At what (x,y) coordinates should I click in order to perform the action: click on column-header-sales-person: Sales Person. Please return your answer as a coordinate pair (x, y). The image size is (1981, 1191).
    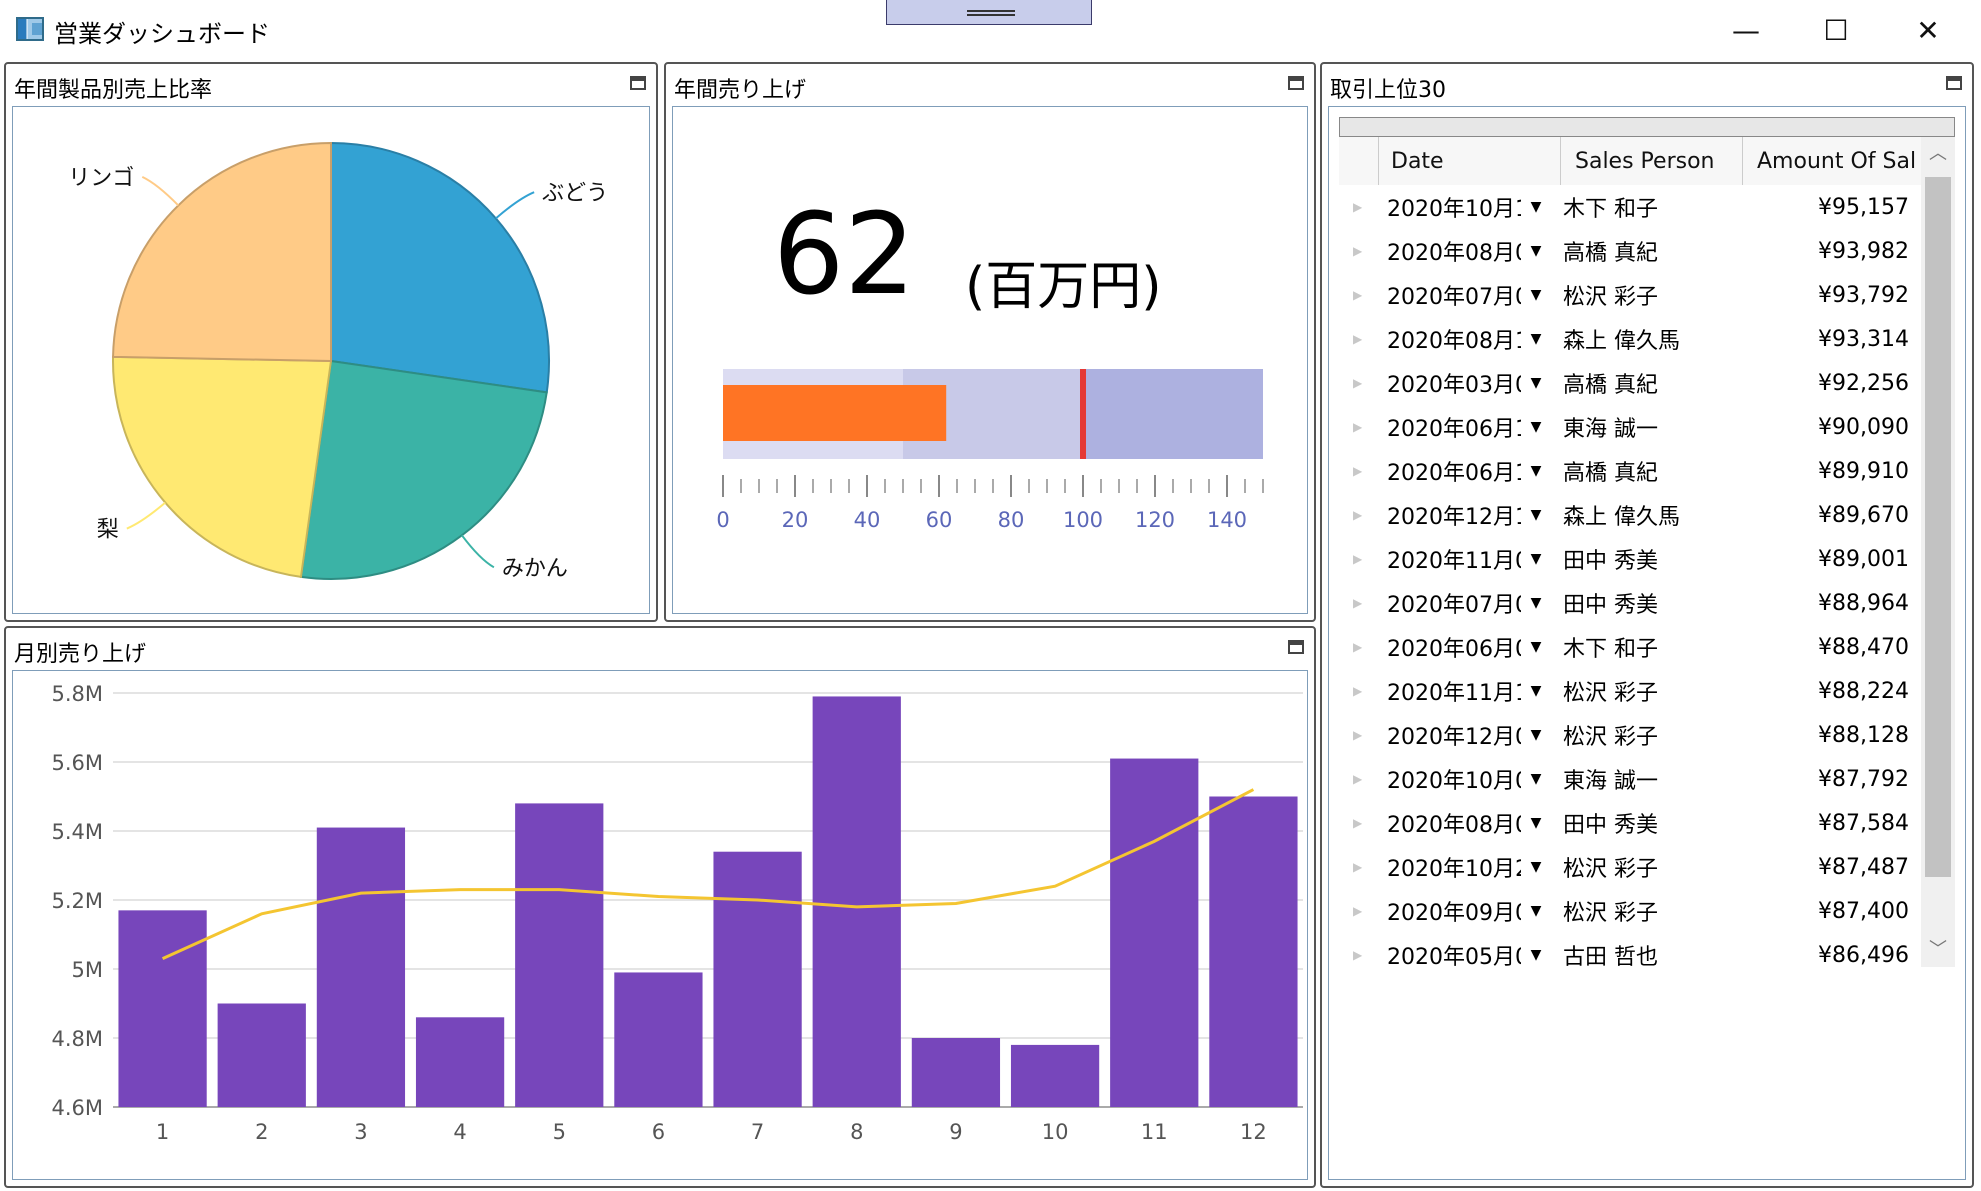
    Looking at the image, I should click on (1652, 161).